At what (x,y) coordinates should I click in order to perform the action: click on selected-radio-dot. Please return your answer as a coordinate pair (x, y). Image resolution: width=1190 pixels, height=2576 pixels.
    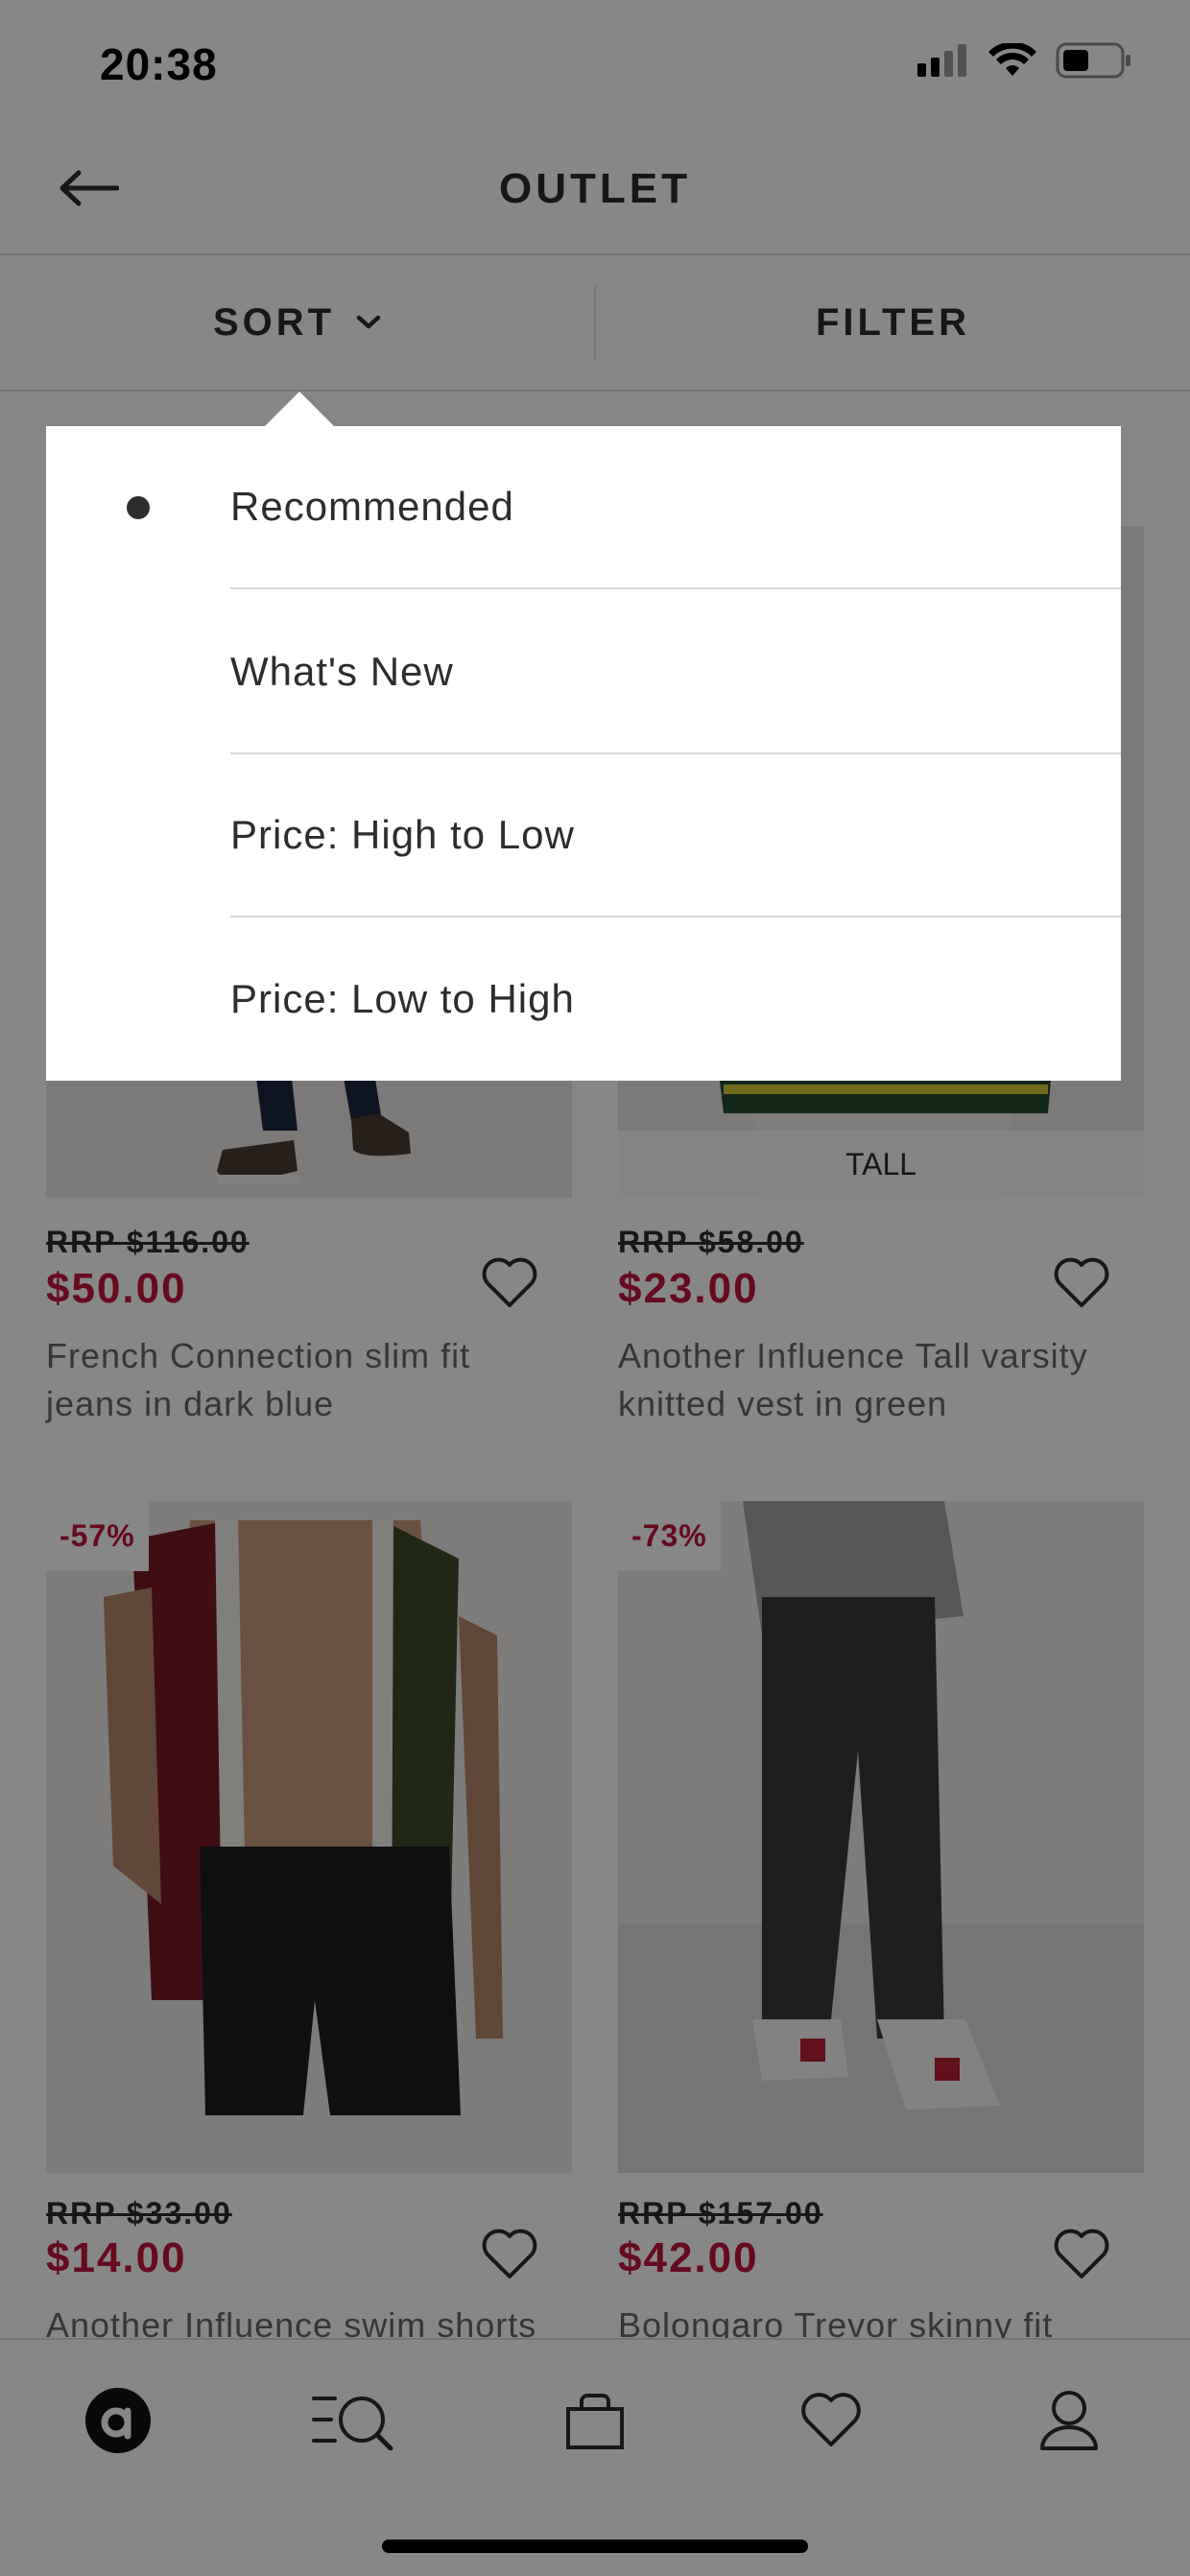
    Looking at the image, I should click on (138, 507).